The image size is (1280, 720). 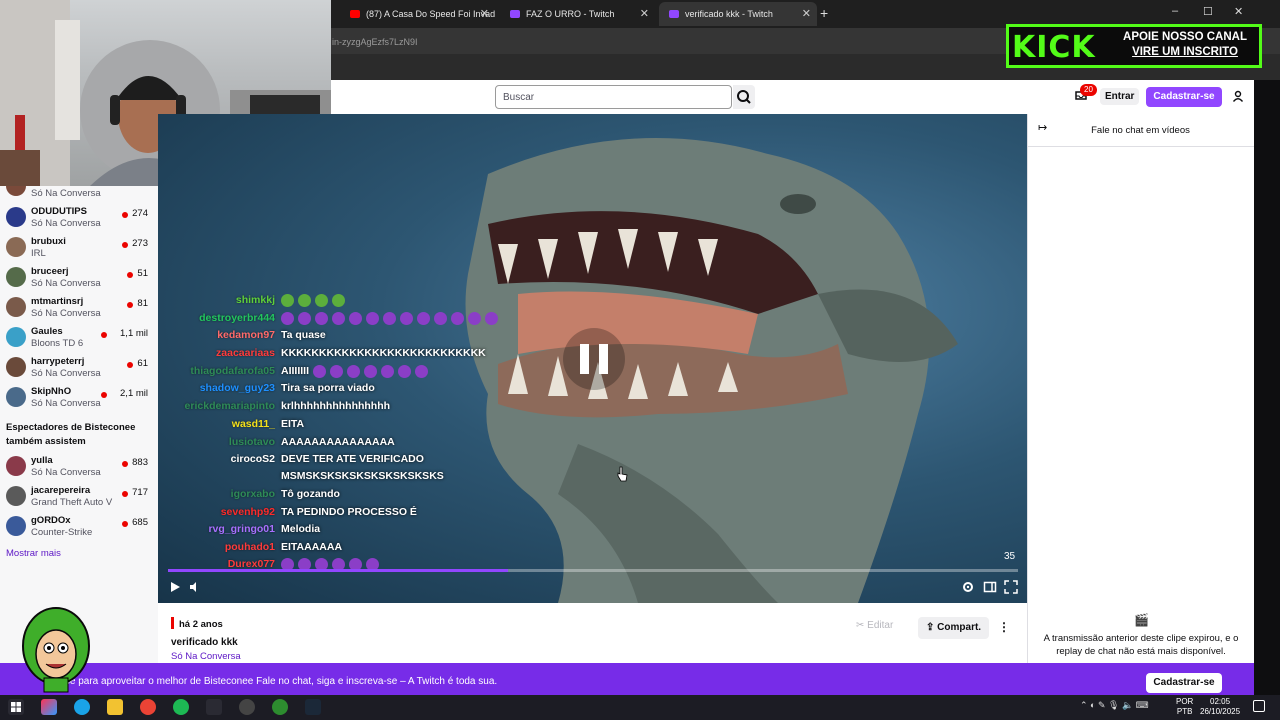 I want to click on twitch-icon, so click(x=515, y=14).